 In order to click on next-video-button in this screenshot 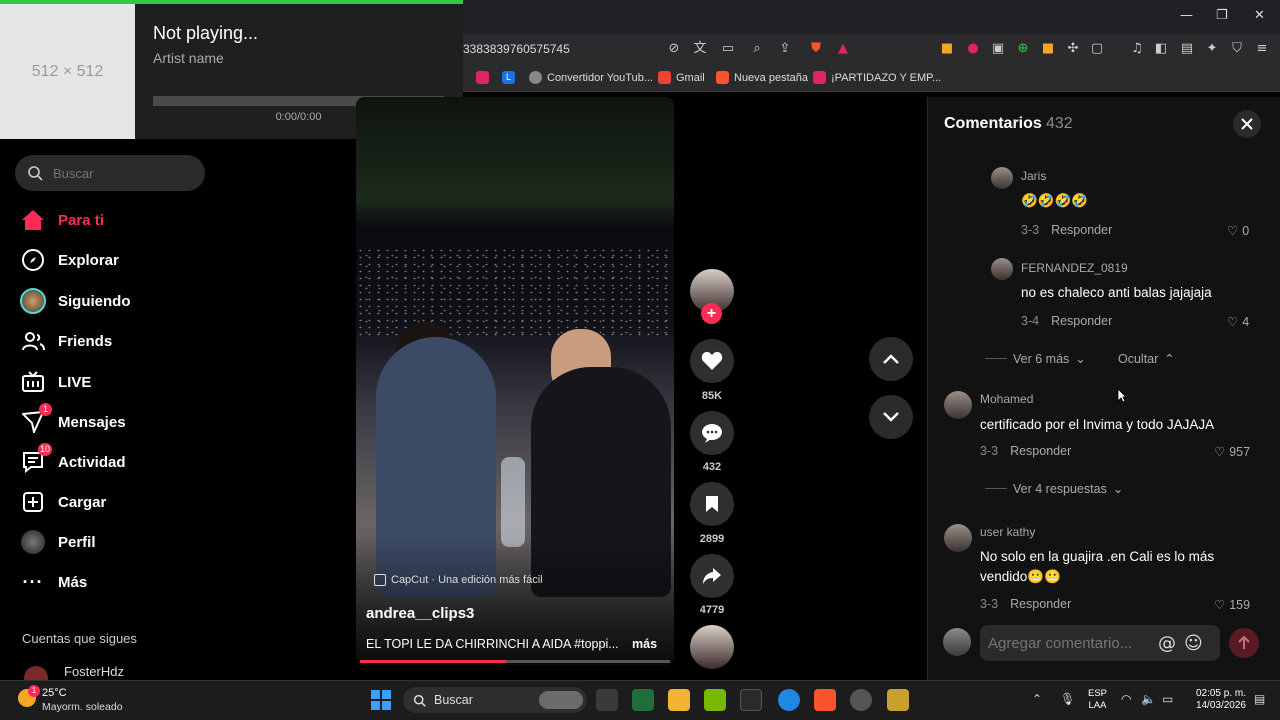, I will do `click(891, 417)`.